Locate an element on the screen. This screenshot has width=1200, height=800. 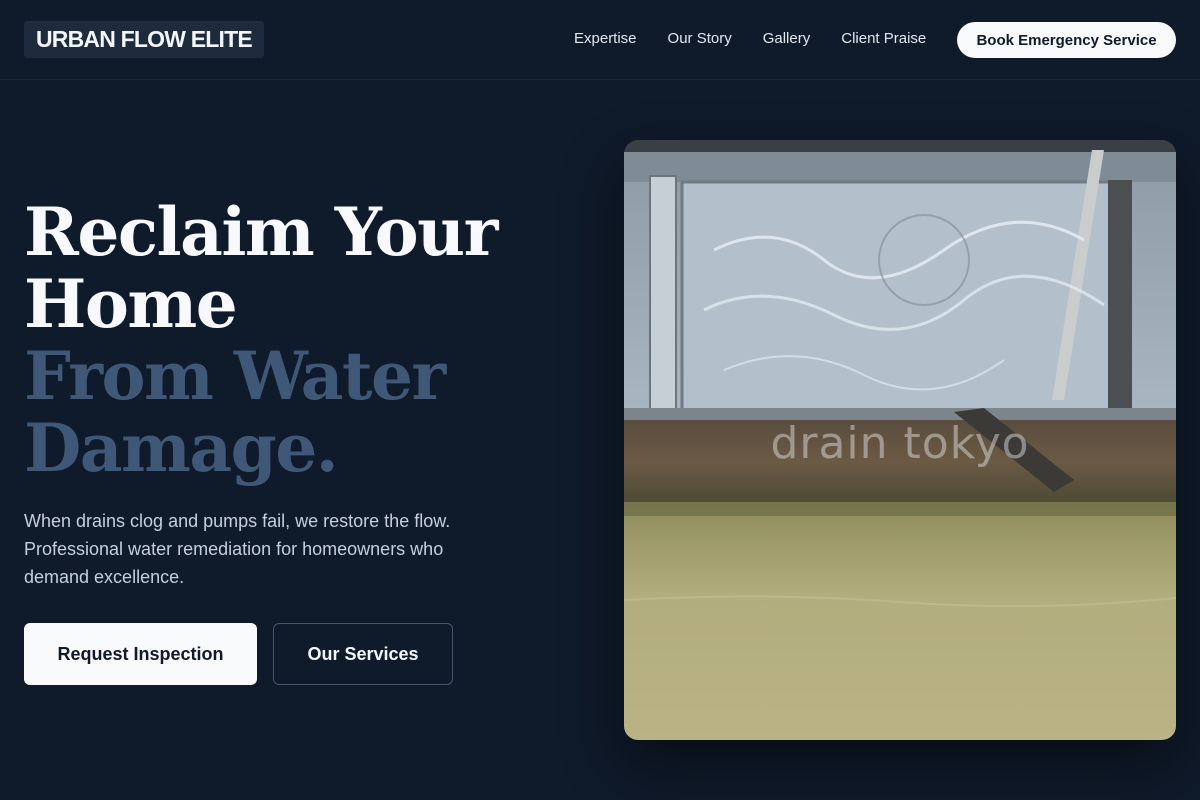
hero-title-line: Home is located at coordinates (131, 304).